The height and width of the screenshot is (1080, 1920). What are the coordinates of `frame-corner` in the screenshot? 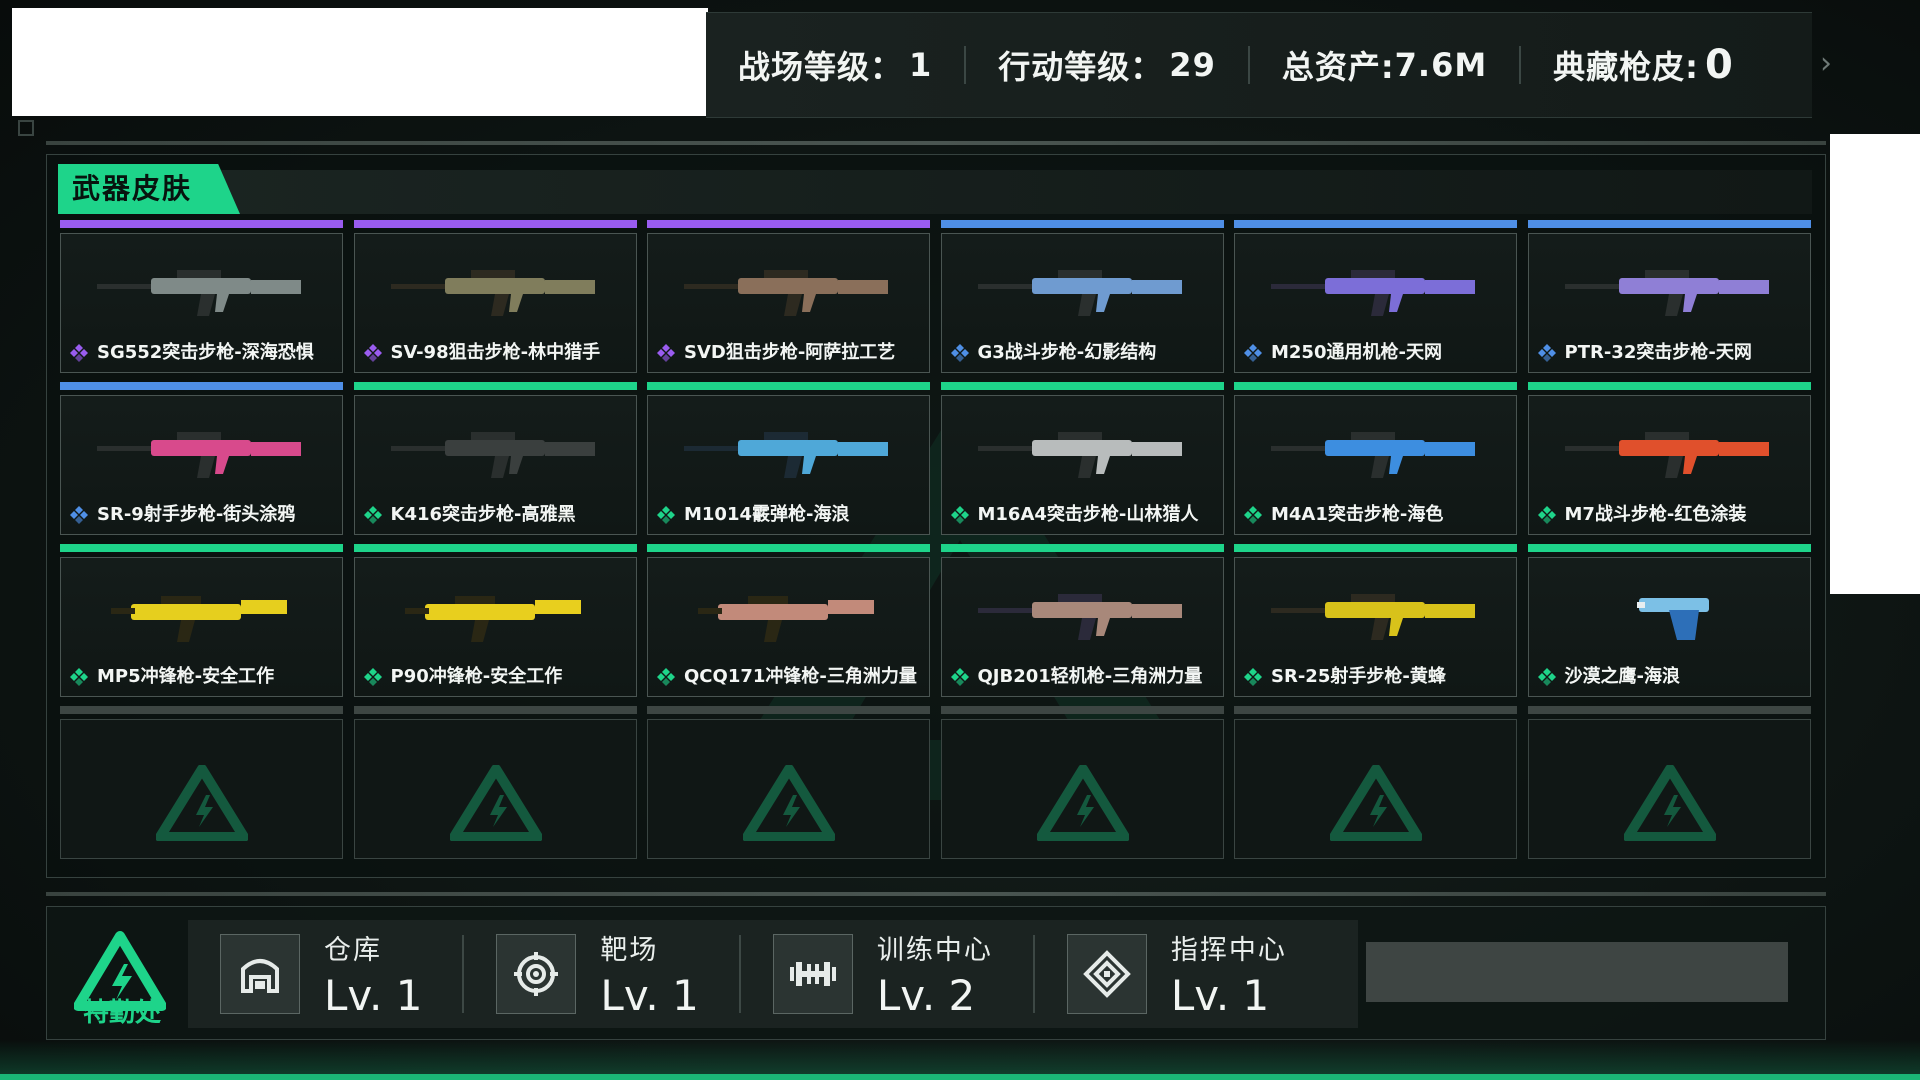 It's located at (26, 128).